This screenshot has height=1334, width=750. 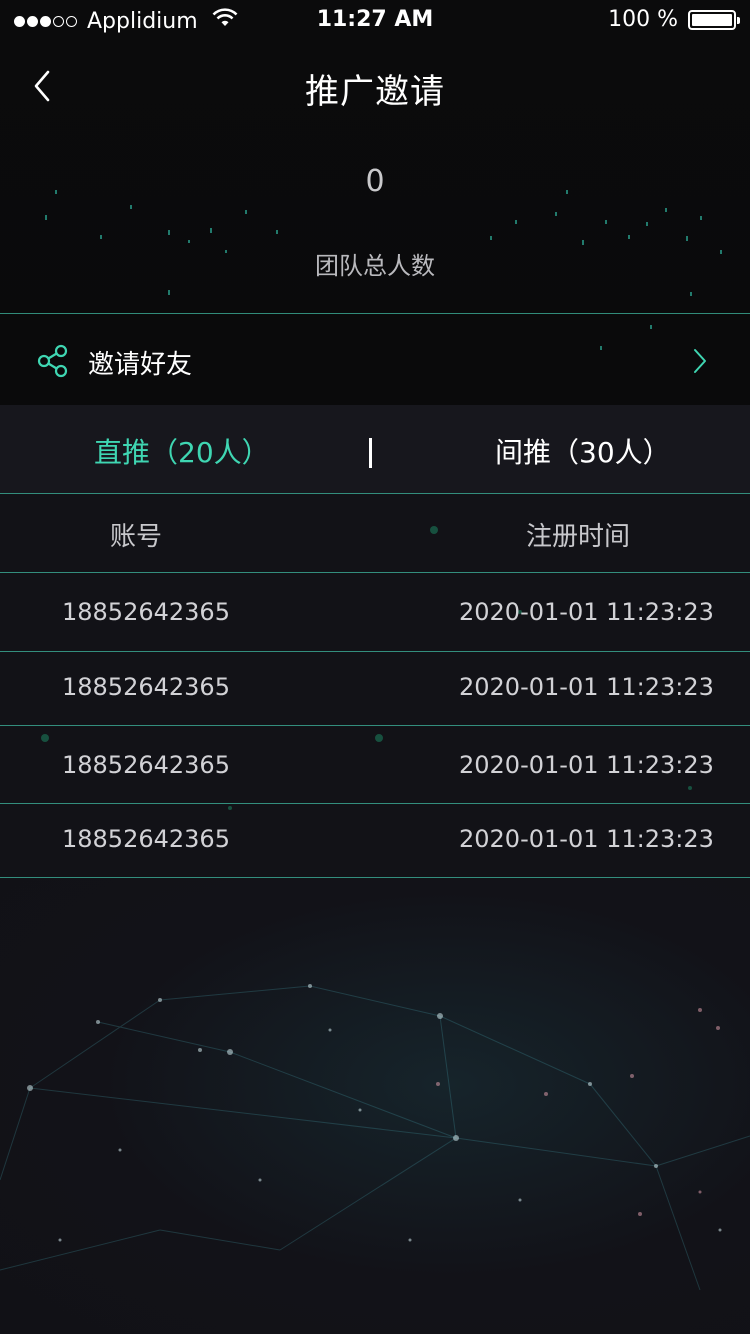 What do you see at coordinates (643, 19) in the screenshot?
I see `battery-percent: 100 %` at bounding box center [643, 19].